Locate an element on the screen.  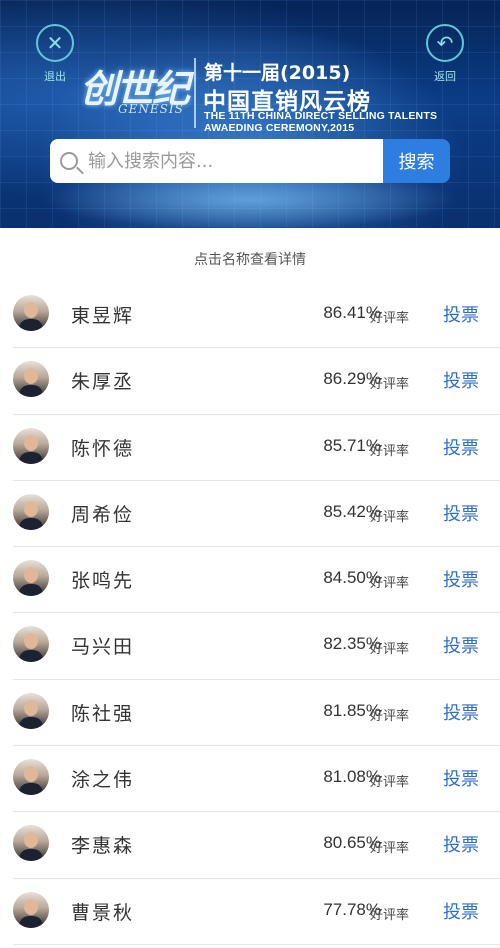
search-input is located at coordinates (223, 161).